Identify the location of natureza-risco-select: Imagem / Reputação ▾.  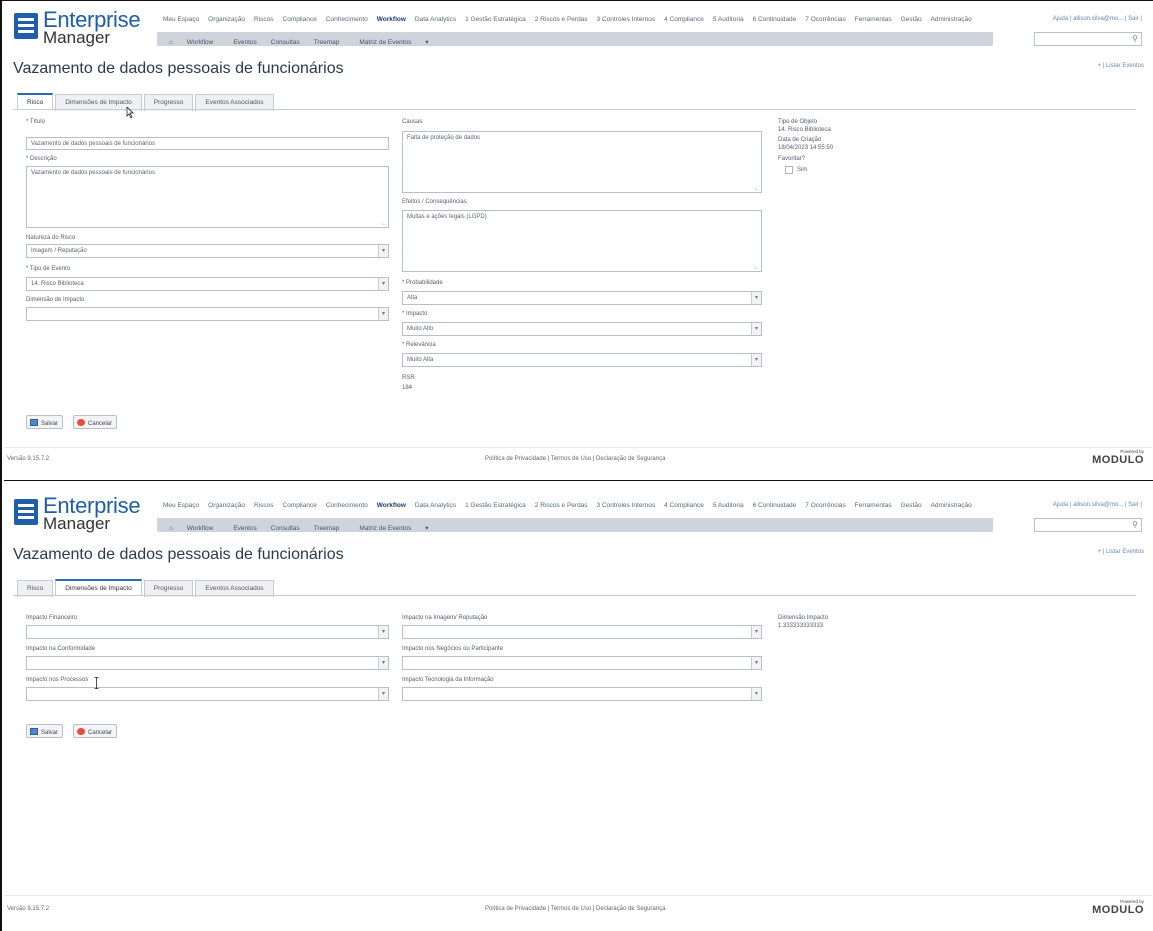
(207, 251).